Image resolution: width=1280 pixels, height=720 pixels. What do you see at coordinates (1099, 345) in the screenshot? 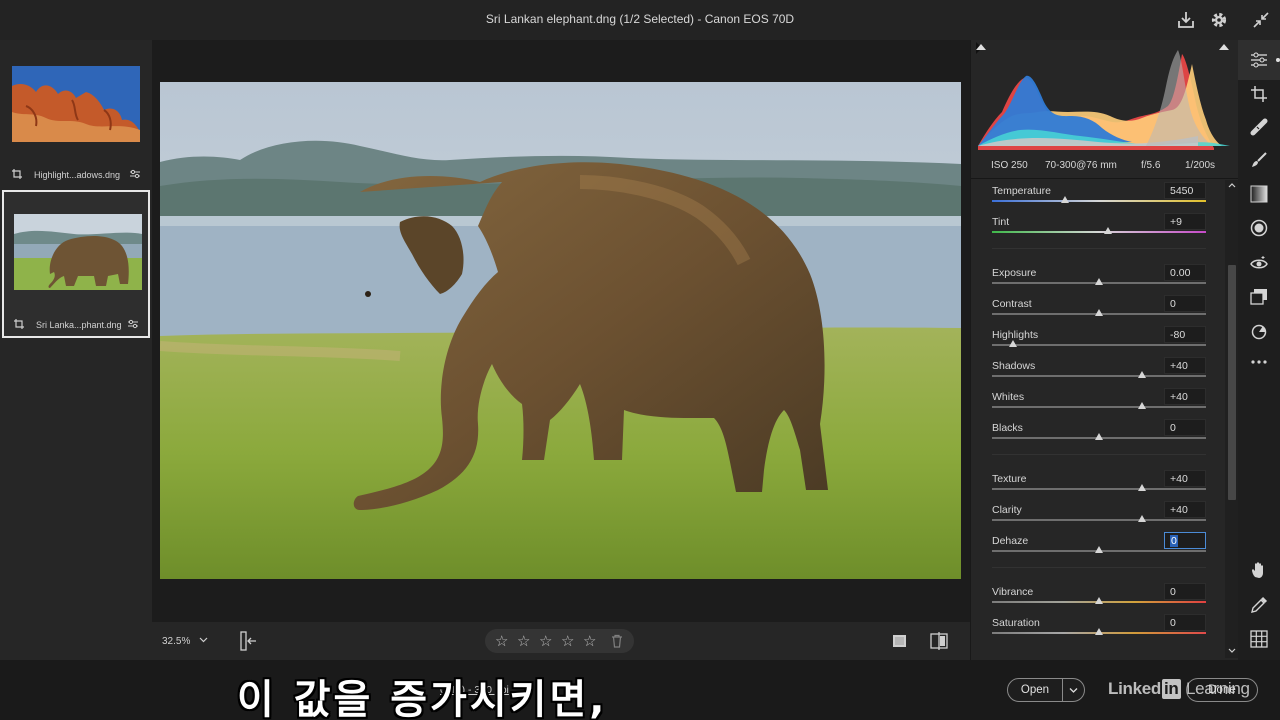
I see `highlights-track` at bounding box center [1099, 345].